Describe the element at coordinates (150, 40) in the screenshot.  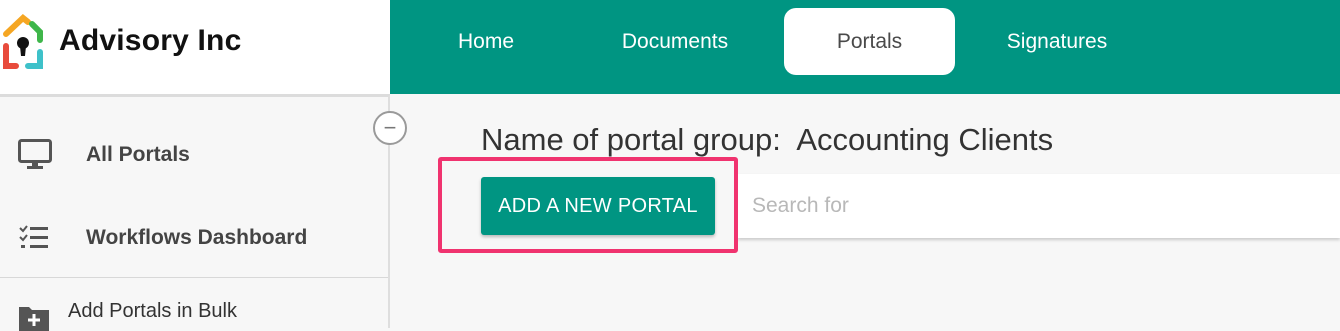
I see `brand-name: Advisory Inc` at that location.